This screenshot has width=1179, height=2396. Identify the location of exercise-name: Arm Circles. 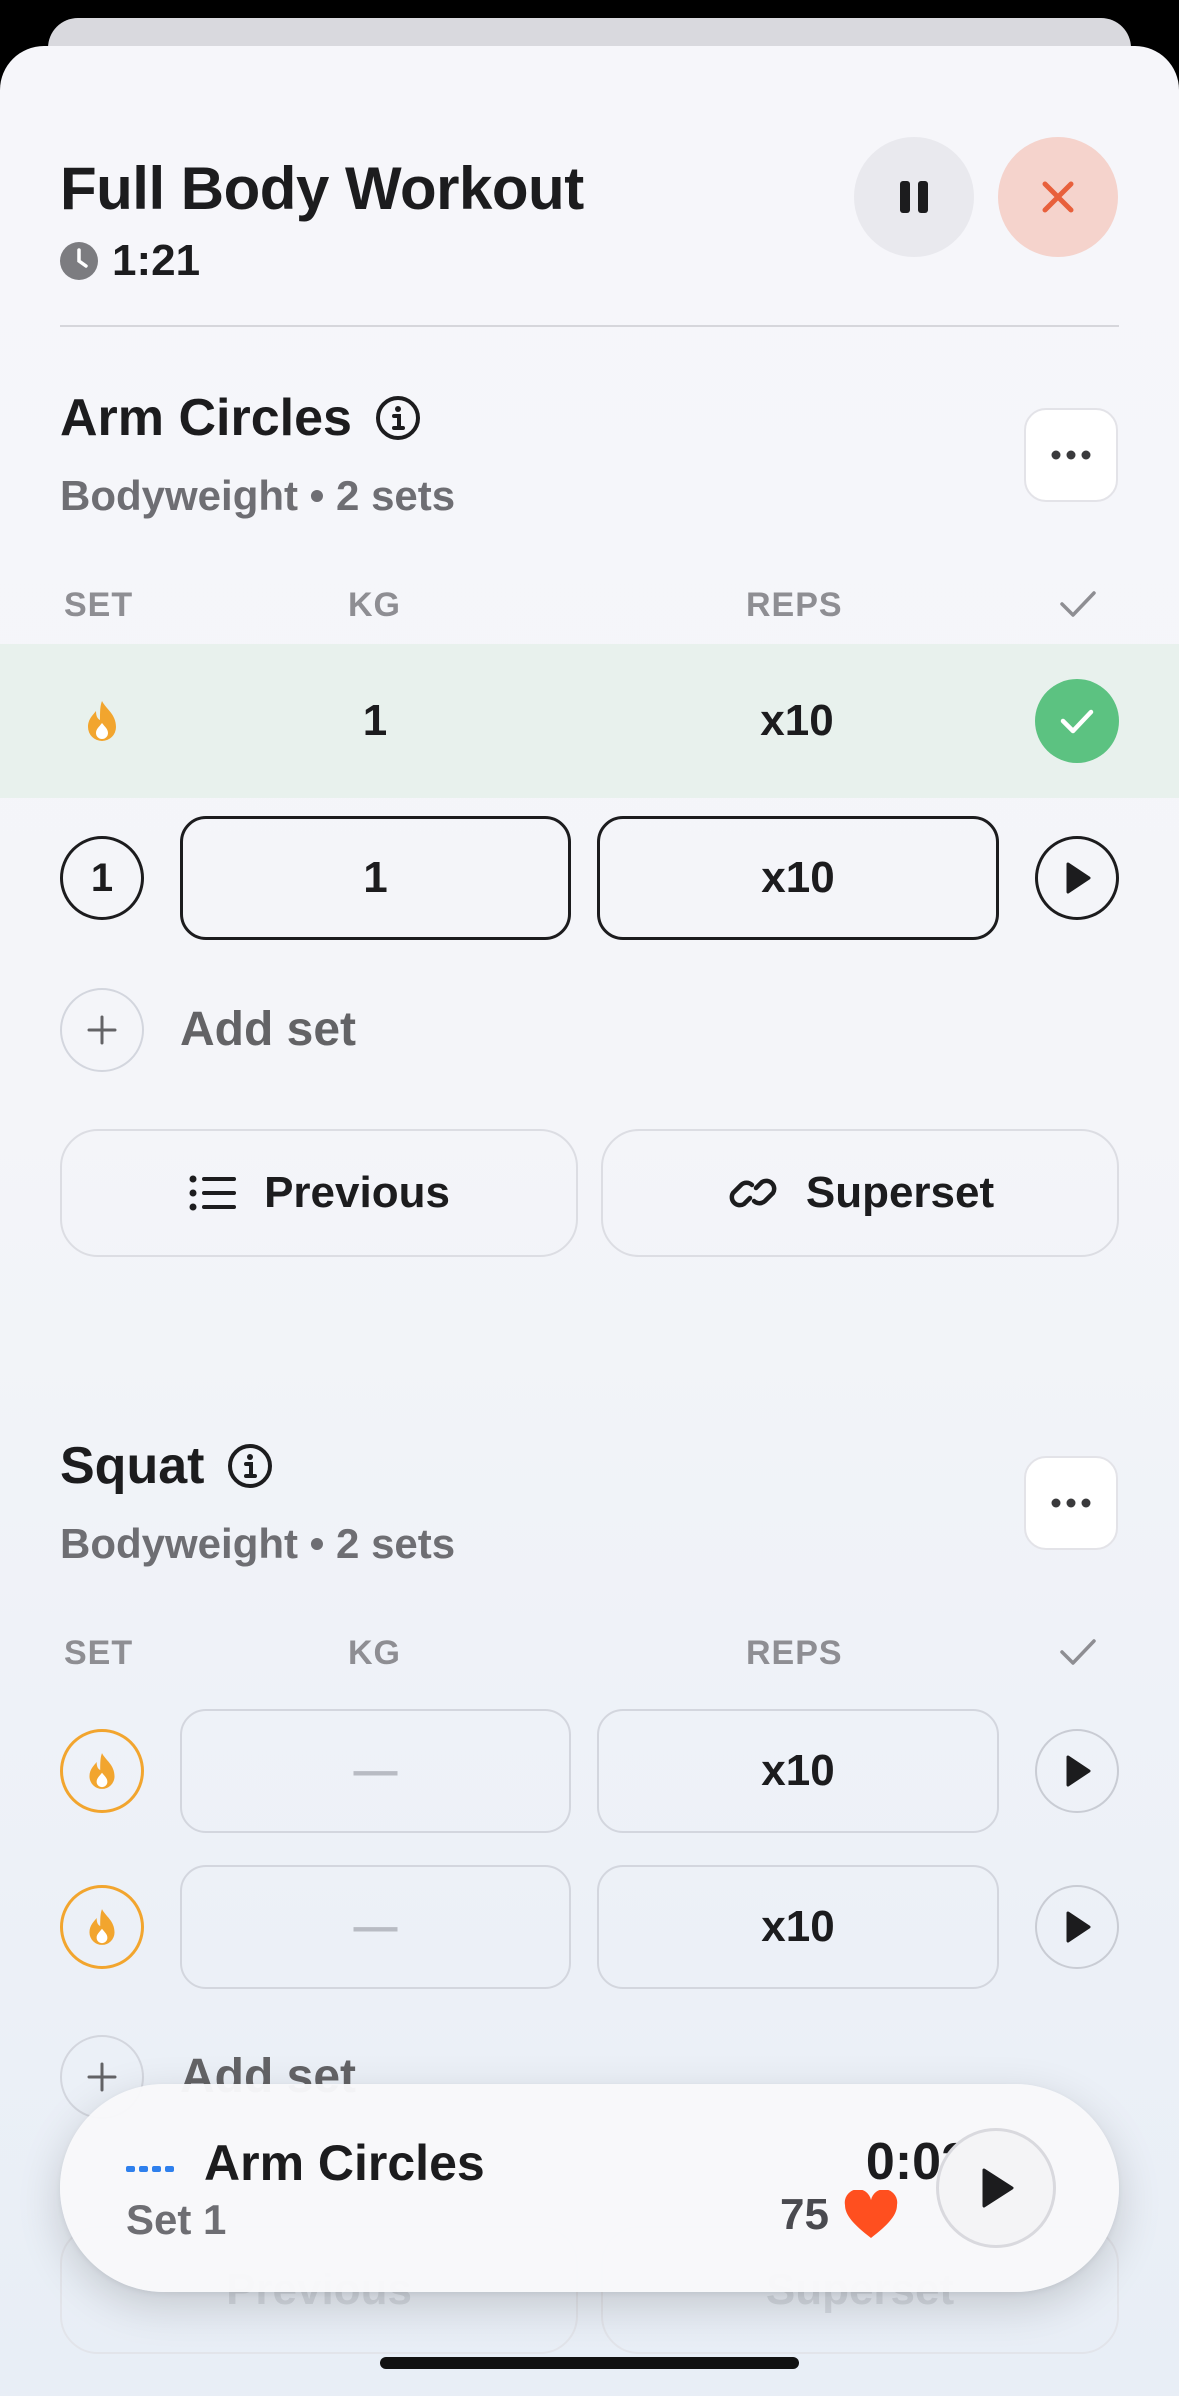
(206, 418).